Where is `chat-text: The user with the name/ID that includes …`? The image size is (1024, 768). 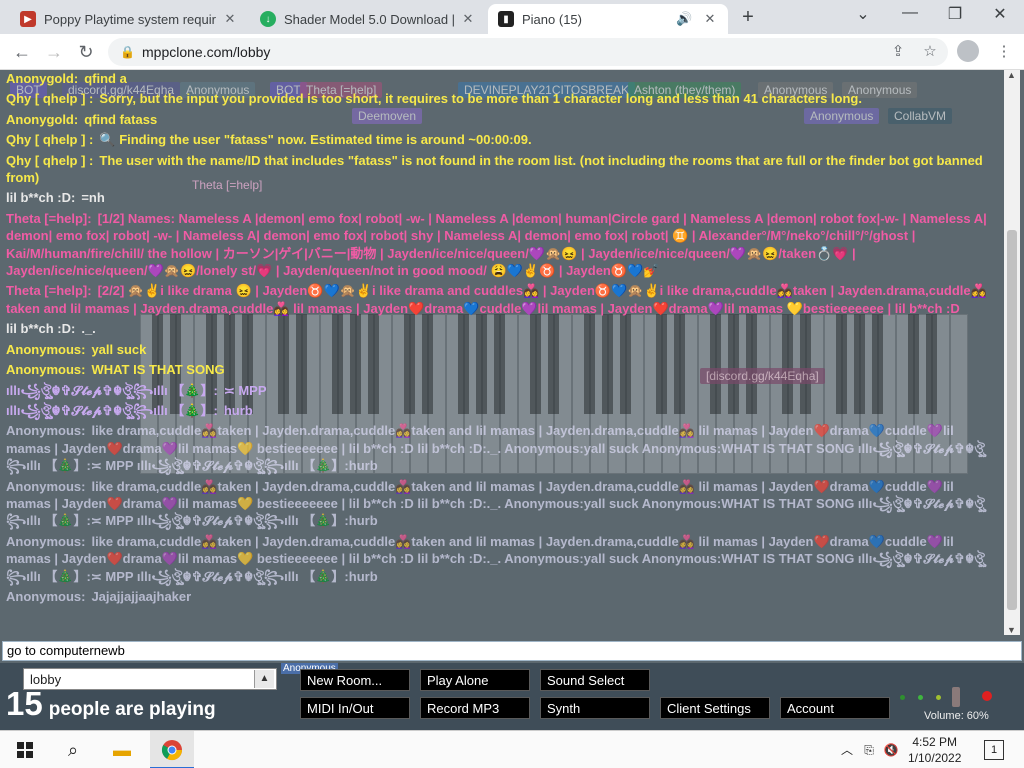
chat-text: The user with the name/ID that includes … is located at coordinates (494, 169).